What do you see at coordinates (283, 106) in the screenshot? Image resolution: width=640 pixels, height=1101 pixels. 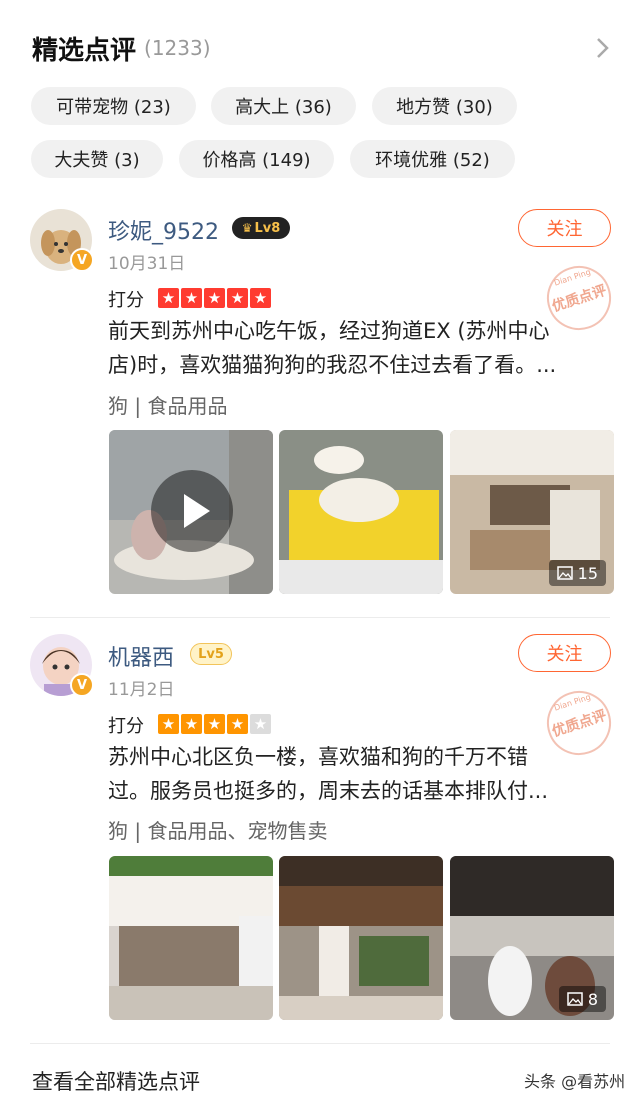 I see `tag-upscale: 高大上 (36)` at bounding box center [283, 106].